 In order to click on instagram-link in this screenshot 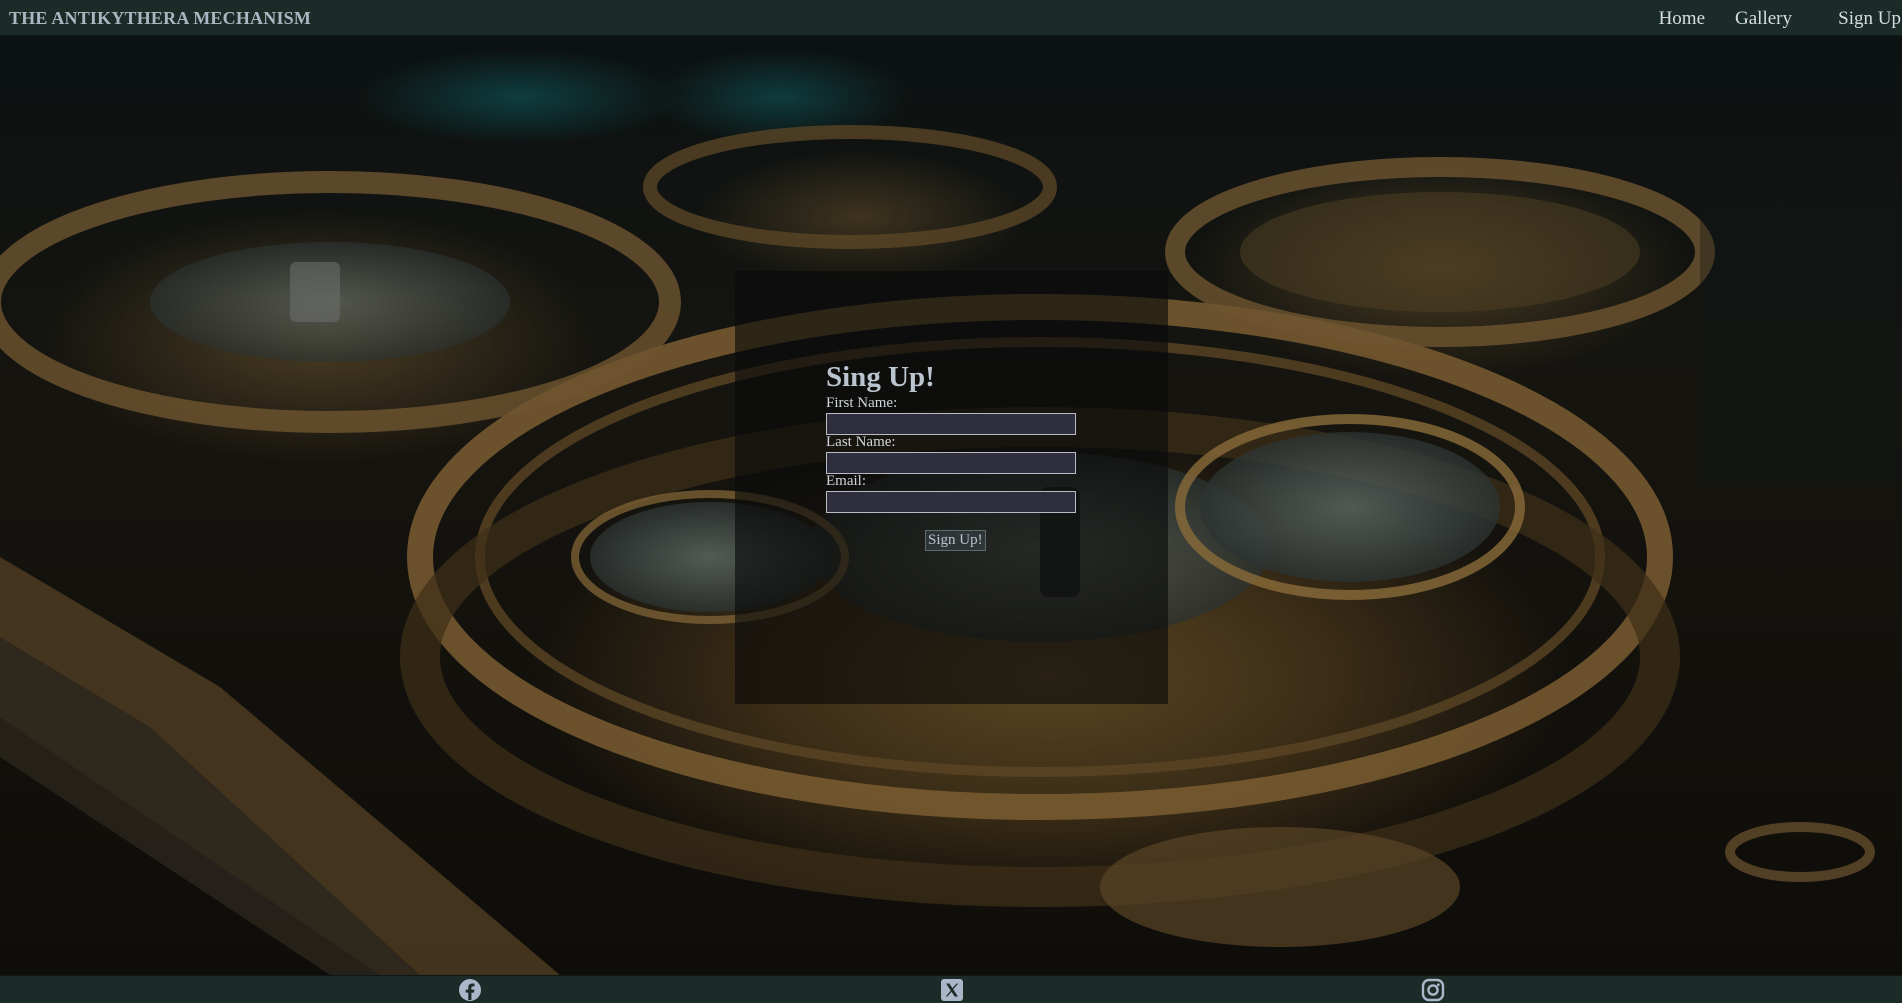, I will do `click(1433, 990)`.